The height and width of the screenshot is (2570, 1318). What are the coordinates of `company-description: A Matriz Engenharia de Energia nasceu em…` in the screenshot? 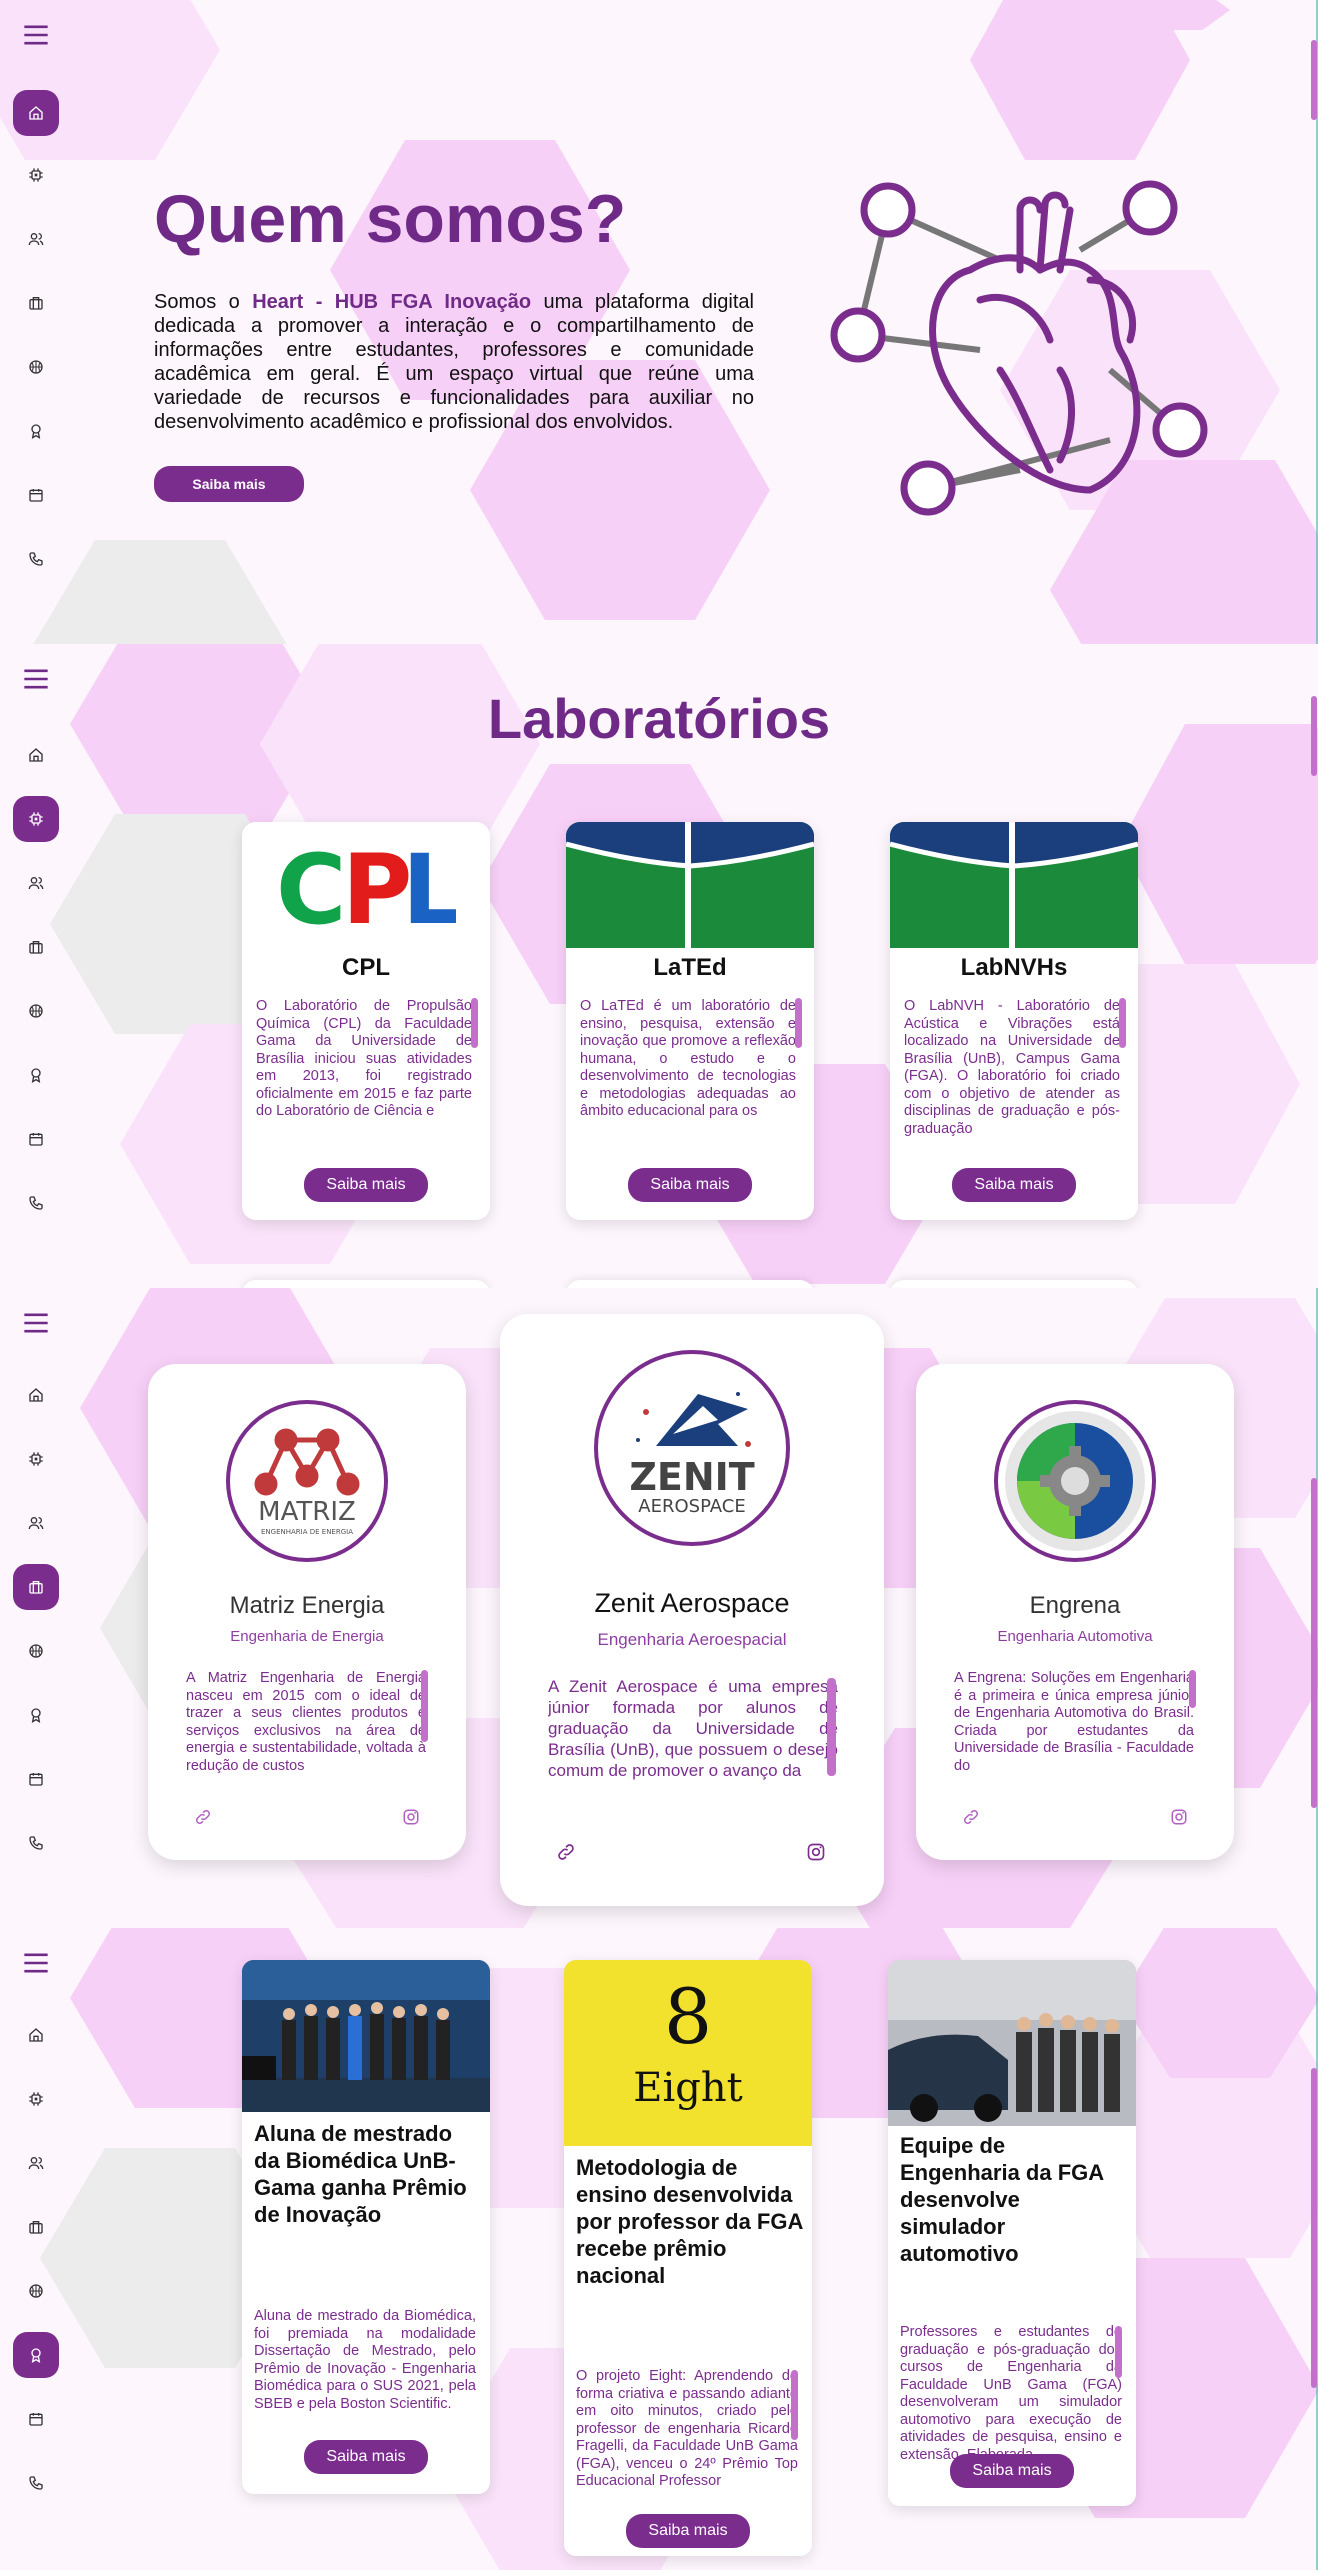 It's located at (306, 1722).